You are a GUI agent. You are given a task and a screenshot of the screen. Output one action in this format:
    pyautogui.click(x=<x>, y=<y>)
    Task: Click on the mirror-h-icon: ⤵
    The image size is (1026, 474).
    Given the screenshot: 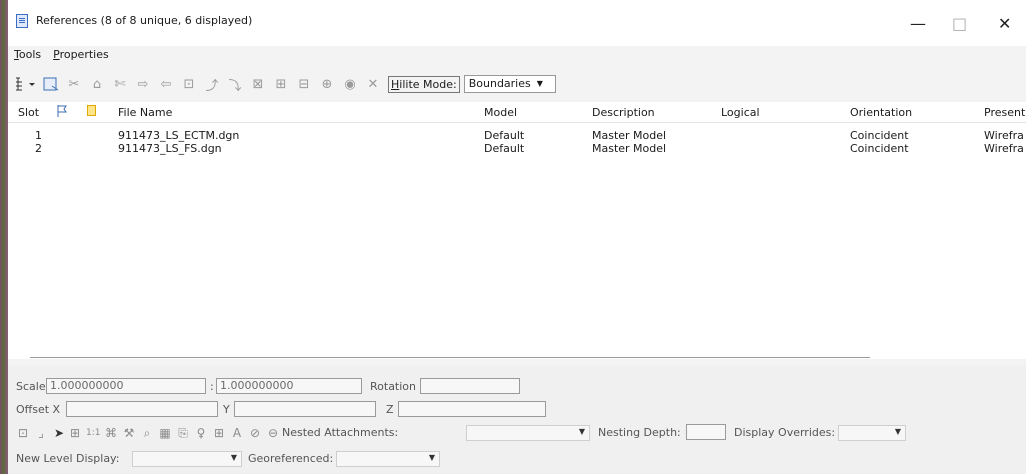 What is the action you would take?
    pyautogui.click(x=235, y=84)
    